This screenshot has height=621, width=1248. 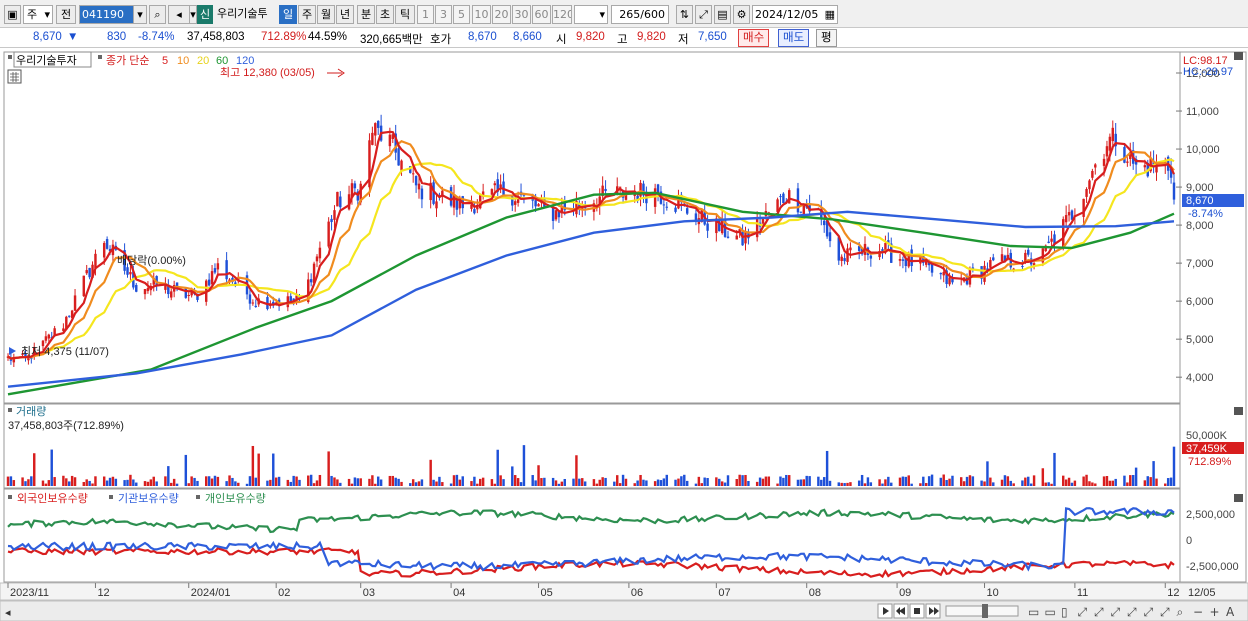 What do you see at coordinates (592, 446) in the screenshot?
I see `volume-panel` at bounding box center [592, 446].